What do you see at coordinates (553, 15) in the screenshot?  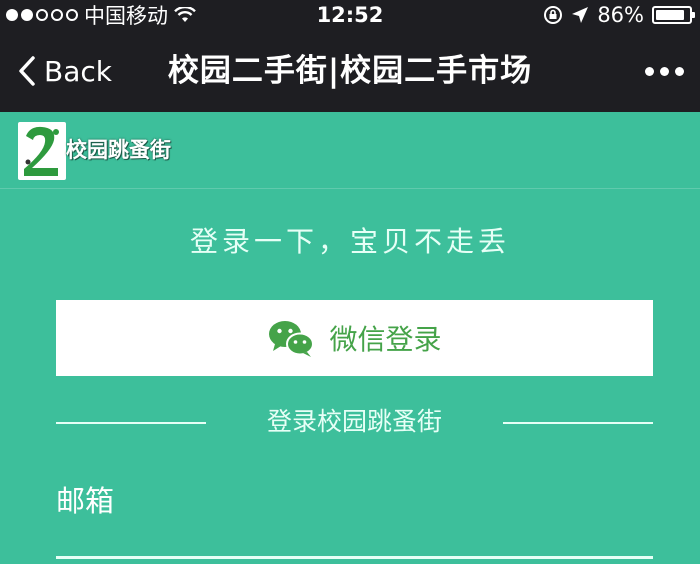 I see `rotation-lock-icon` at bounding box center [553, 15].